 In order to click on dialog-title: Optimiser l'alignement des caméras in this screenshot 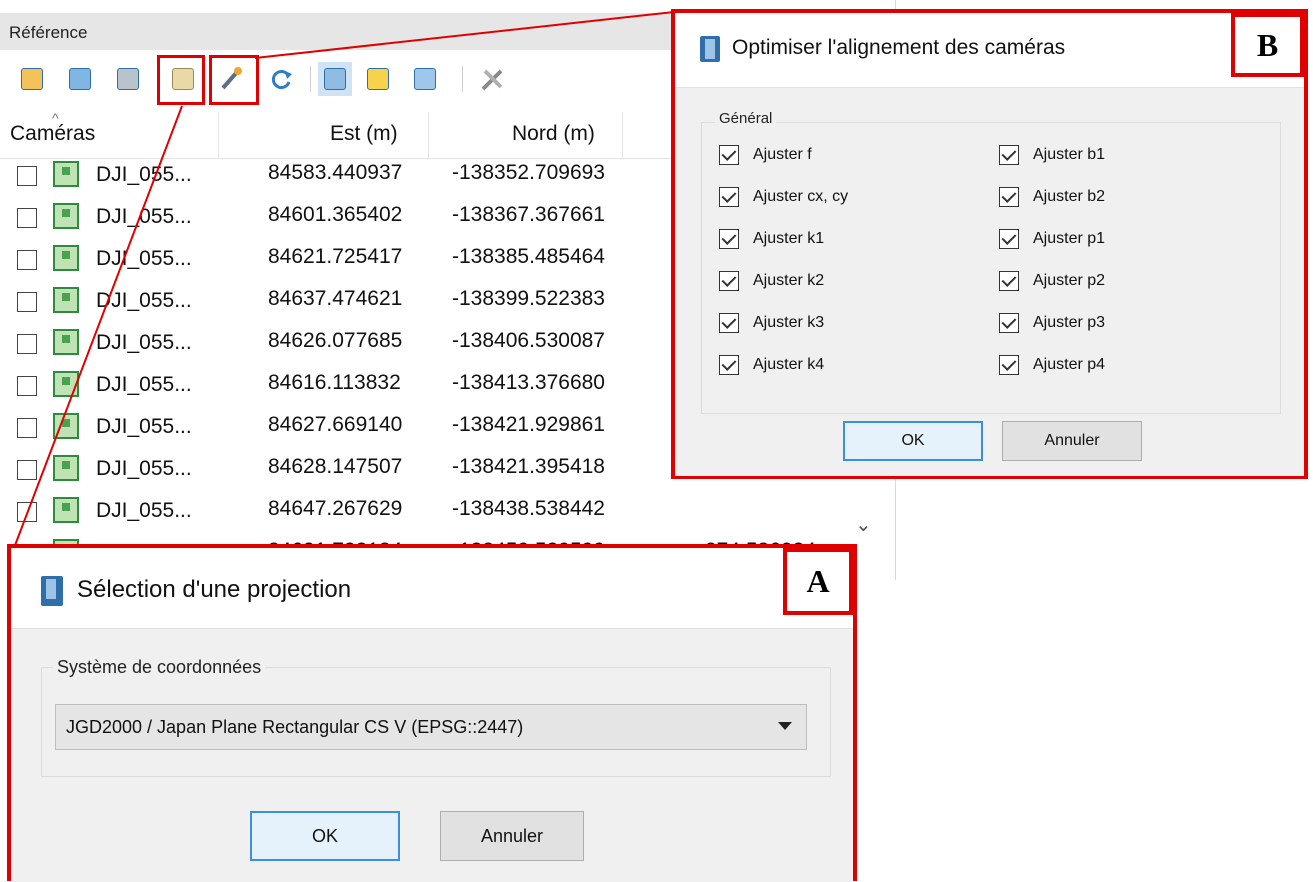, I will do `click(899, 47)`.